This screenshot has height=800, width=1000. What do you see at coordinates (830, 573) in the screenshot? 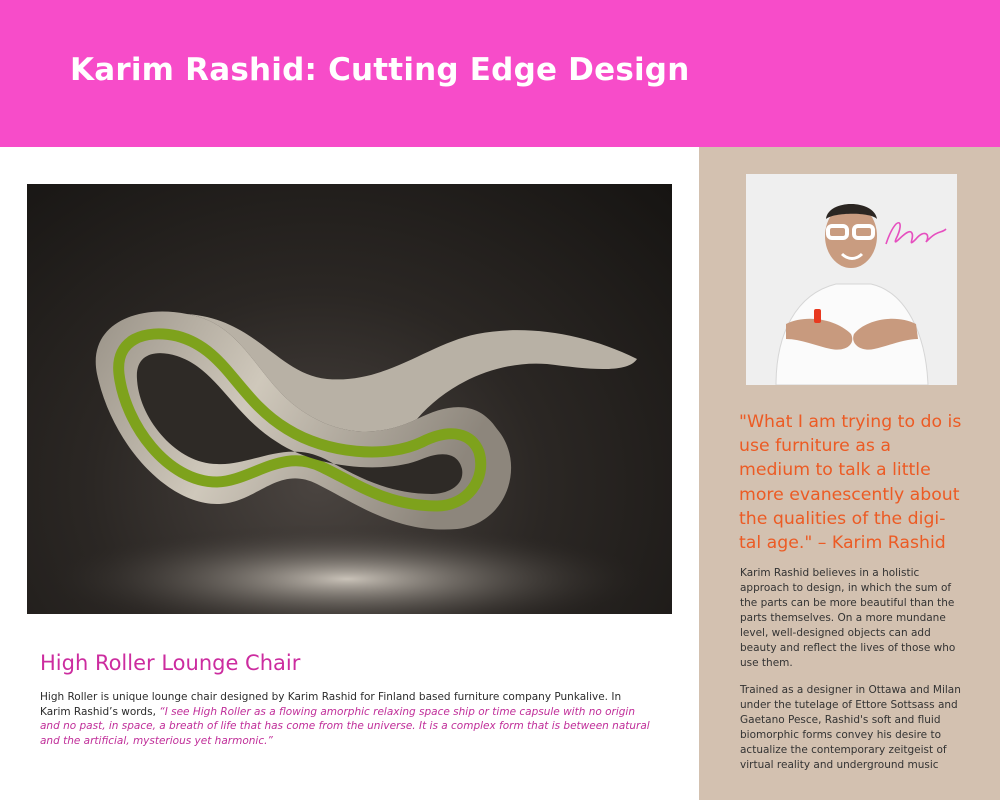
I see `paragraph-line: Karim Rashid believes in a holistic` at bounding box center [830, 573].